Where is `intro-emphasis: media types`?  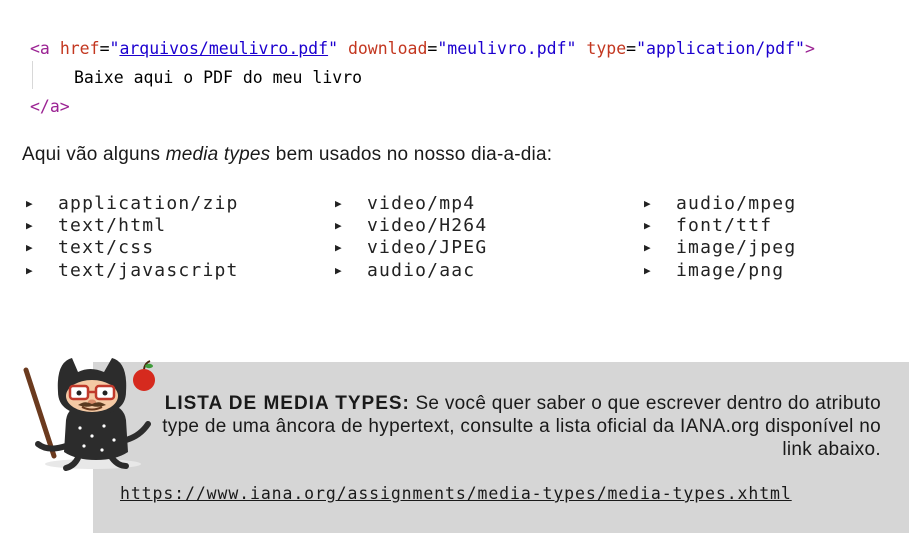 intro-emphasis: media types is located at coordinates (218, 154).